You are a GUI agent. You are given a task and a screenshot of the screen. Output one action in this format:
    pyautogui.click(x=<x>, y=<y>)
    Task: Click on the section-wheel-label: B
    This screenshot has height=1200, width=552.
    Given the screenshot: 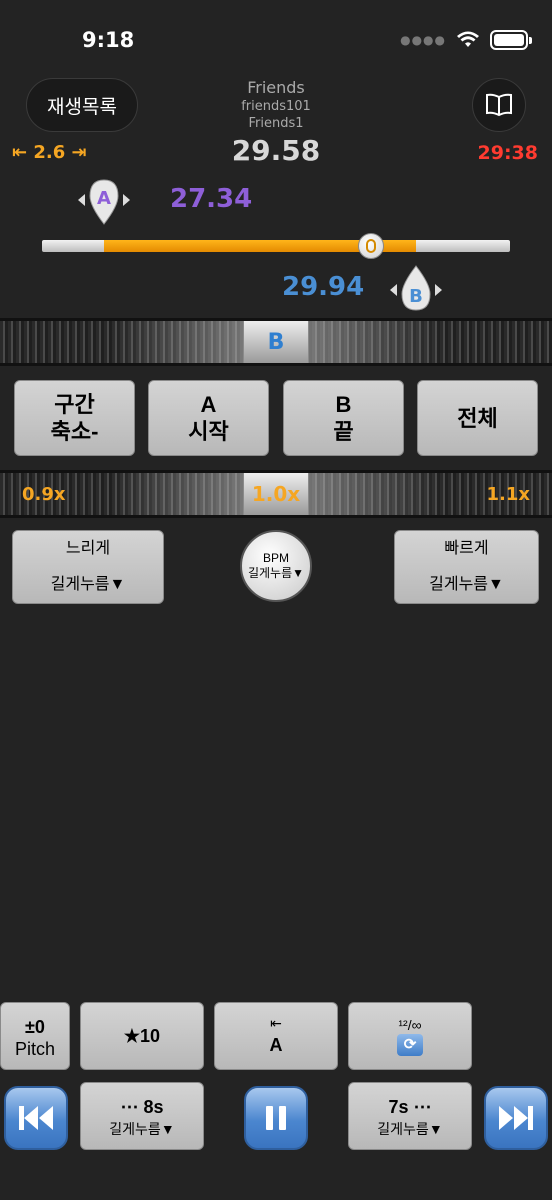 What is the action you would take?
    pyautogui.click(x=276, y=342)
    